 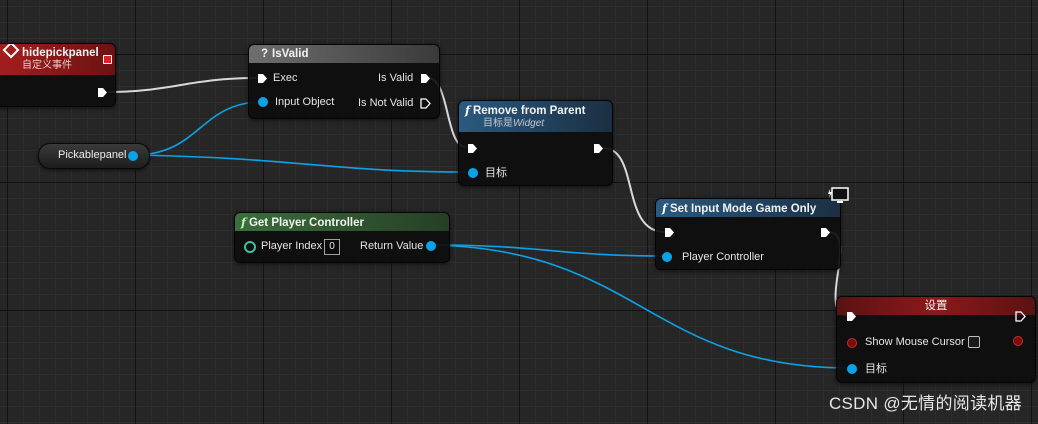 I want to click on event-delegate-icon, so click(x=107, y=59).